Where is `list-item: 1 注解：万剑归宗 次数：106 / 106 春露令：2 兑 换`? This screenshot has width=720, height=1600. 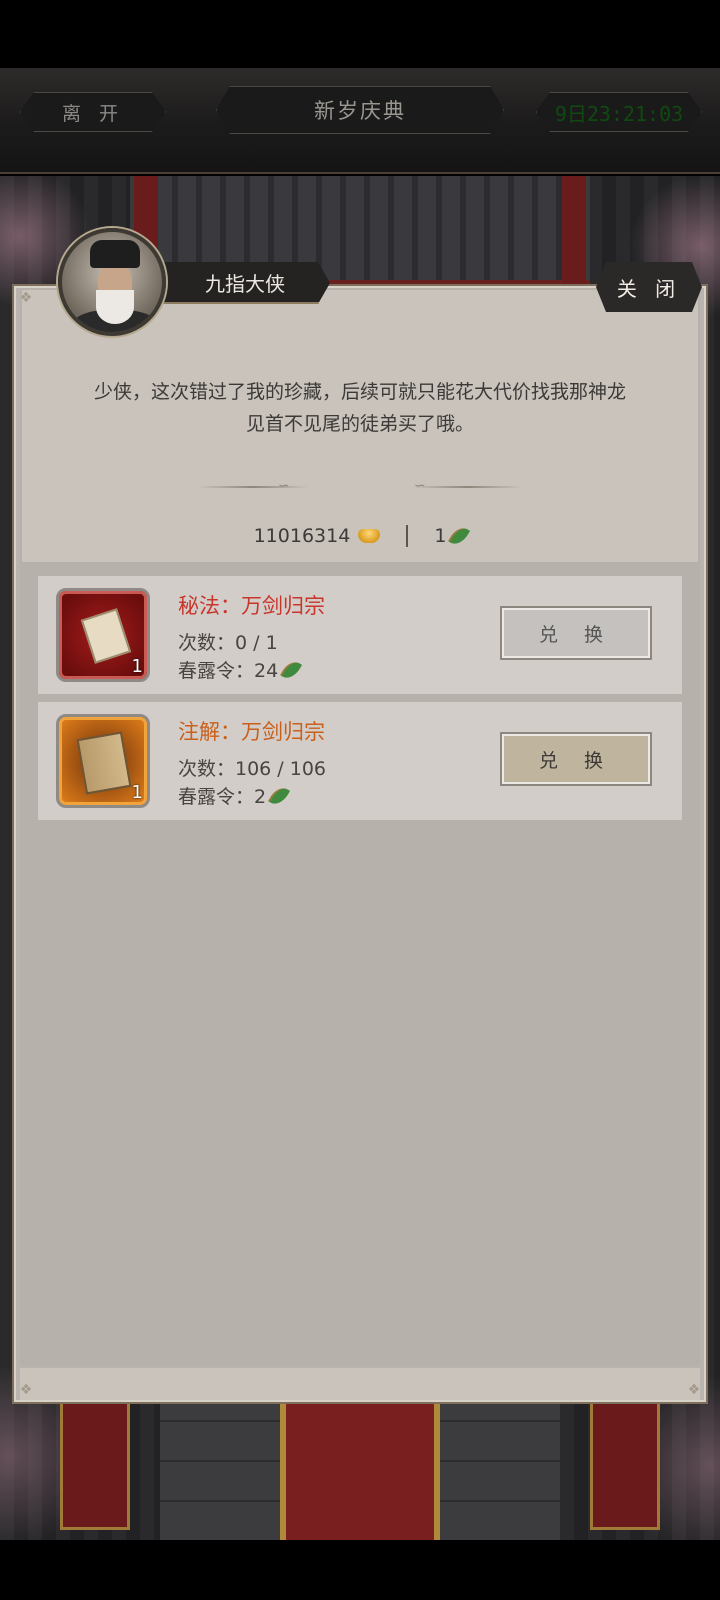 list-item: 1 注解：万剑归宗 次数：106 / 106 春露令：2 兑 换 is located at coordinates (360, 761).